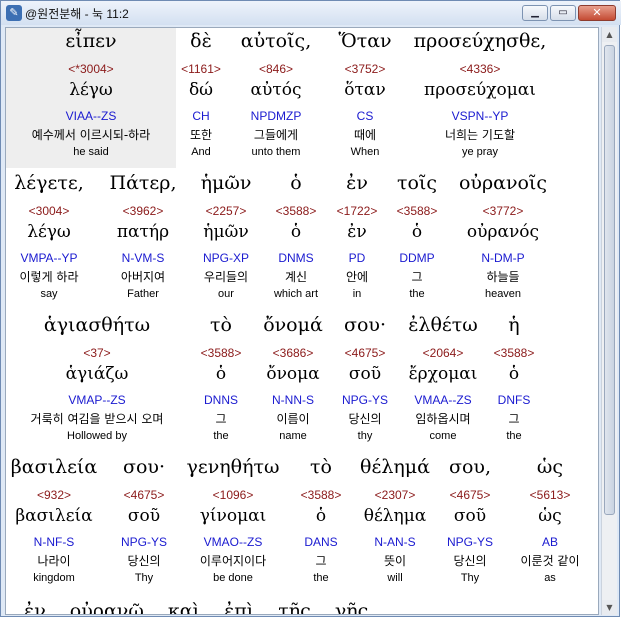 The width and height of the screenshot is (622, 619). I want to click on word-cell: Ὅταν <3752> ὅταν CS 때에 When, so click(365, 98).